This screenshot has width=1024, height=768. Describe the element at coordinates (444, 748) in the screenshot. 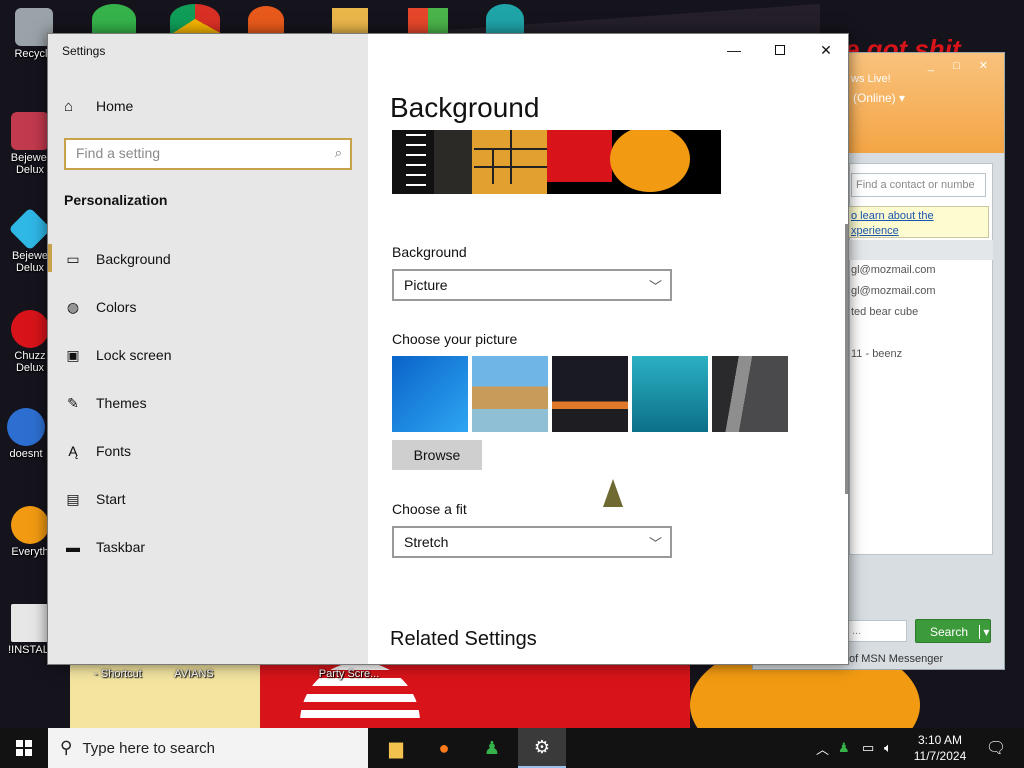

I see `taskbar-app-firefox: ●` at that location.